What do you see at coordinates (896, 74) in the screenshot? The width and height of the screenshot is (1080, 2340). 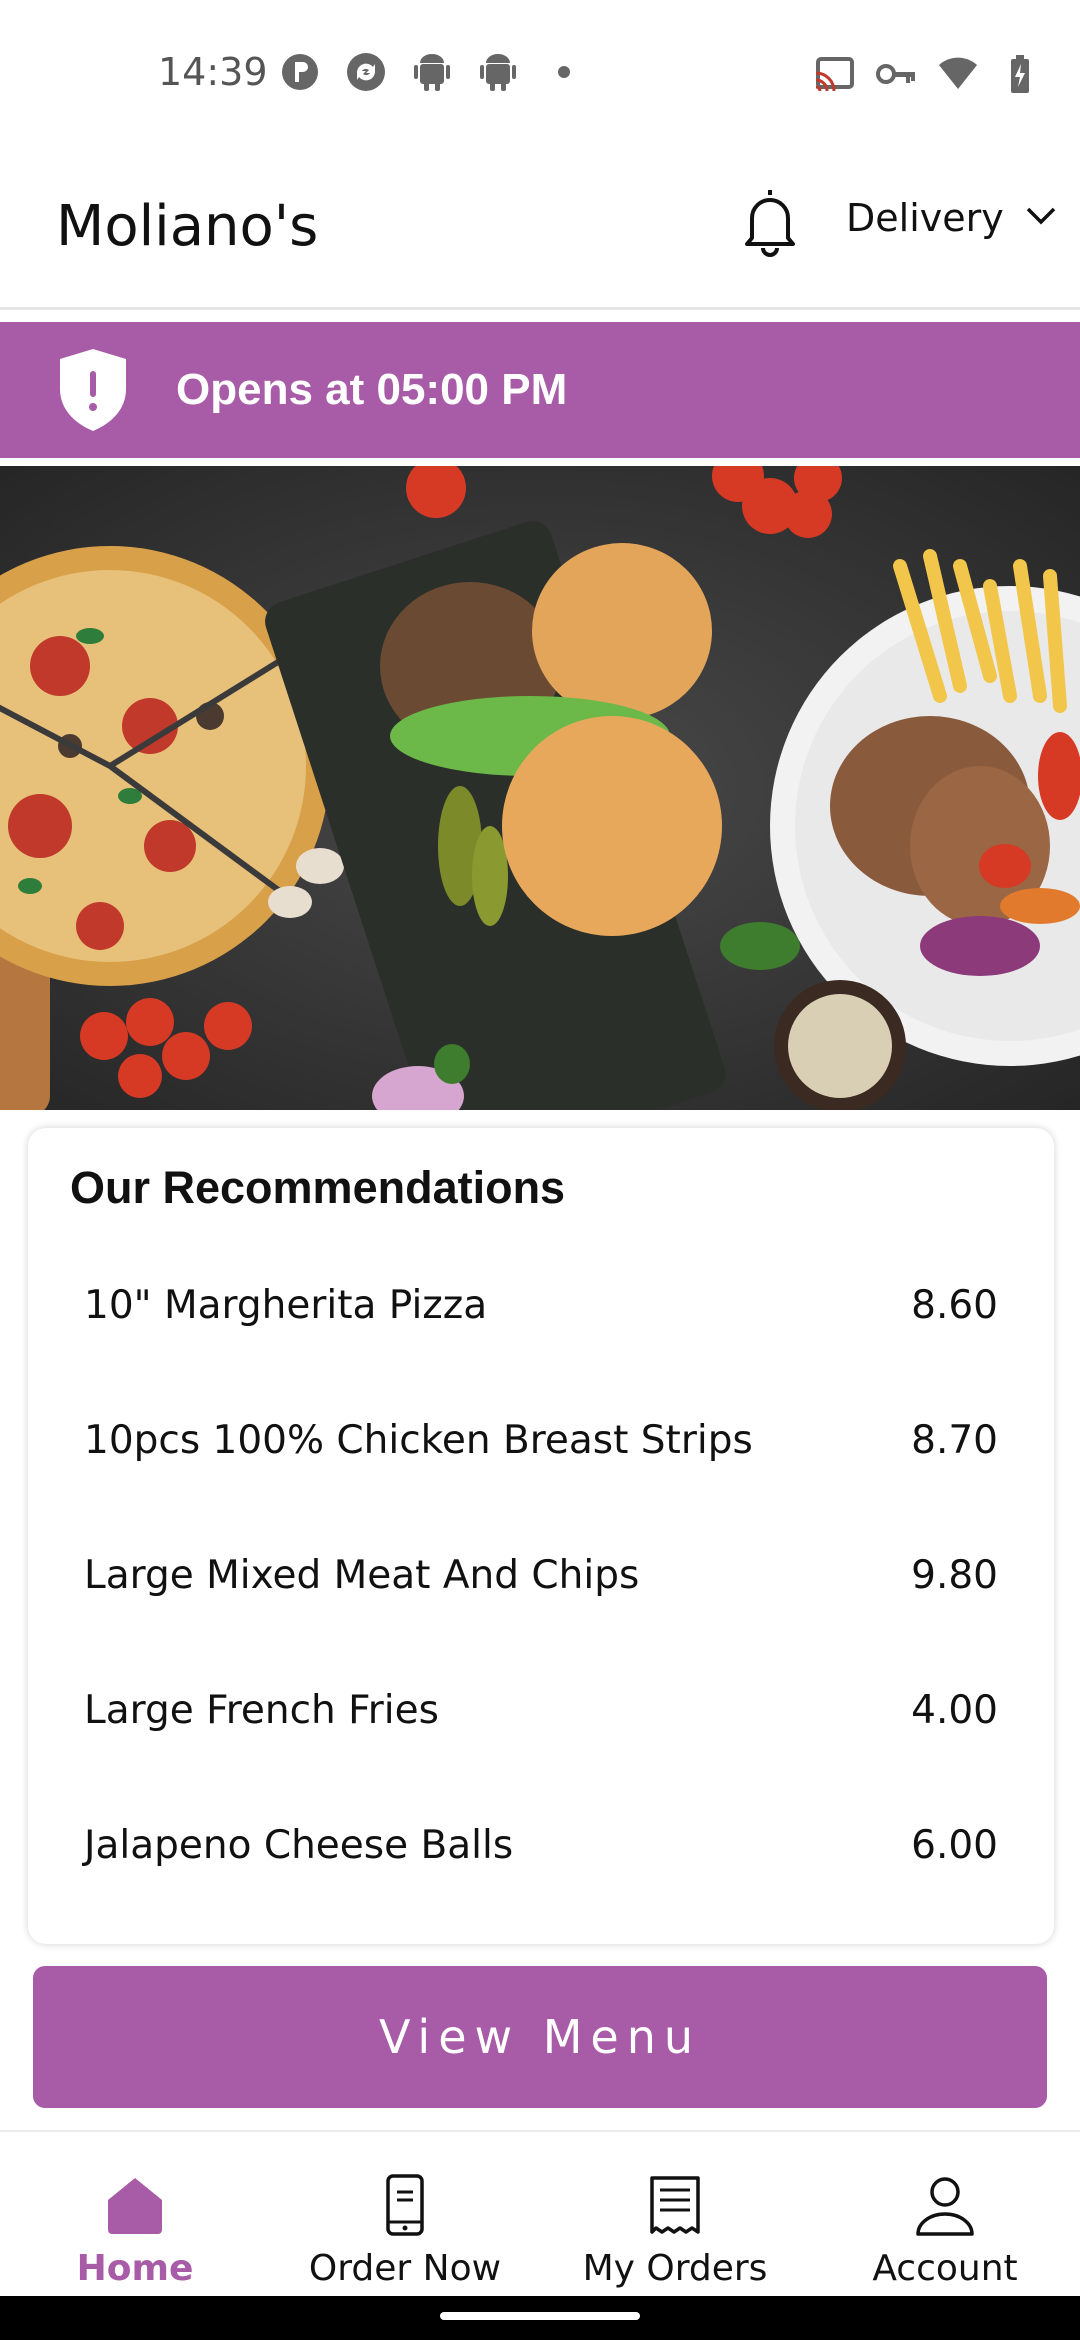 I see `vpn-key-icon` at bounding box center [896, 74].